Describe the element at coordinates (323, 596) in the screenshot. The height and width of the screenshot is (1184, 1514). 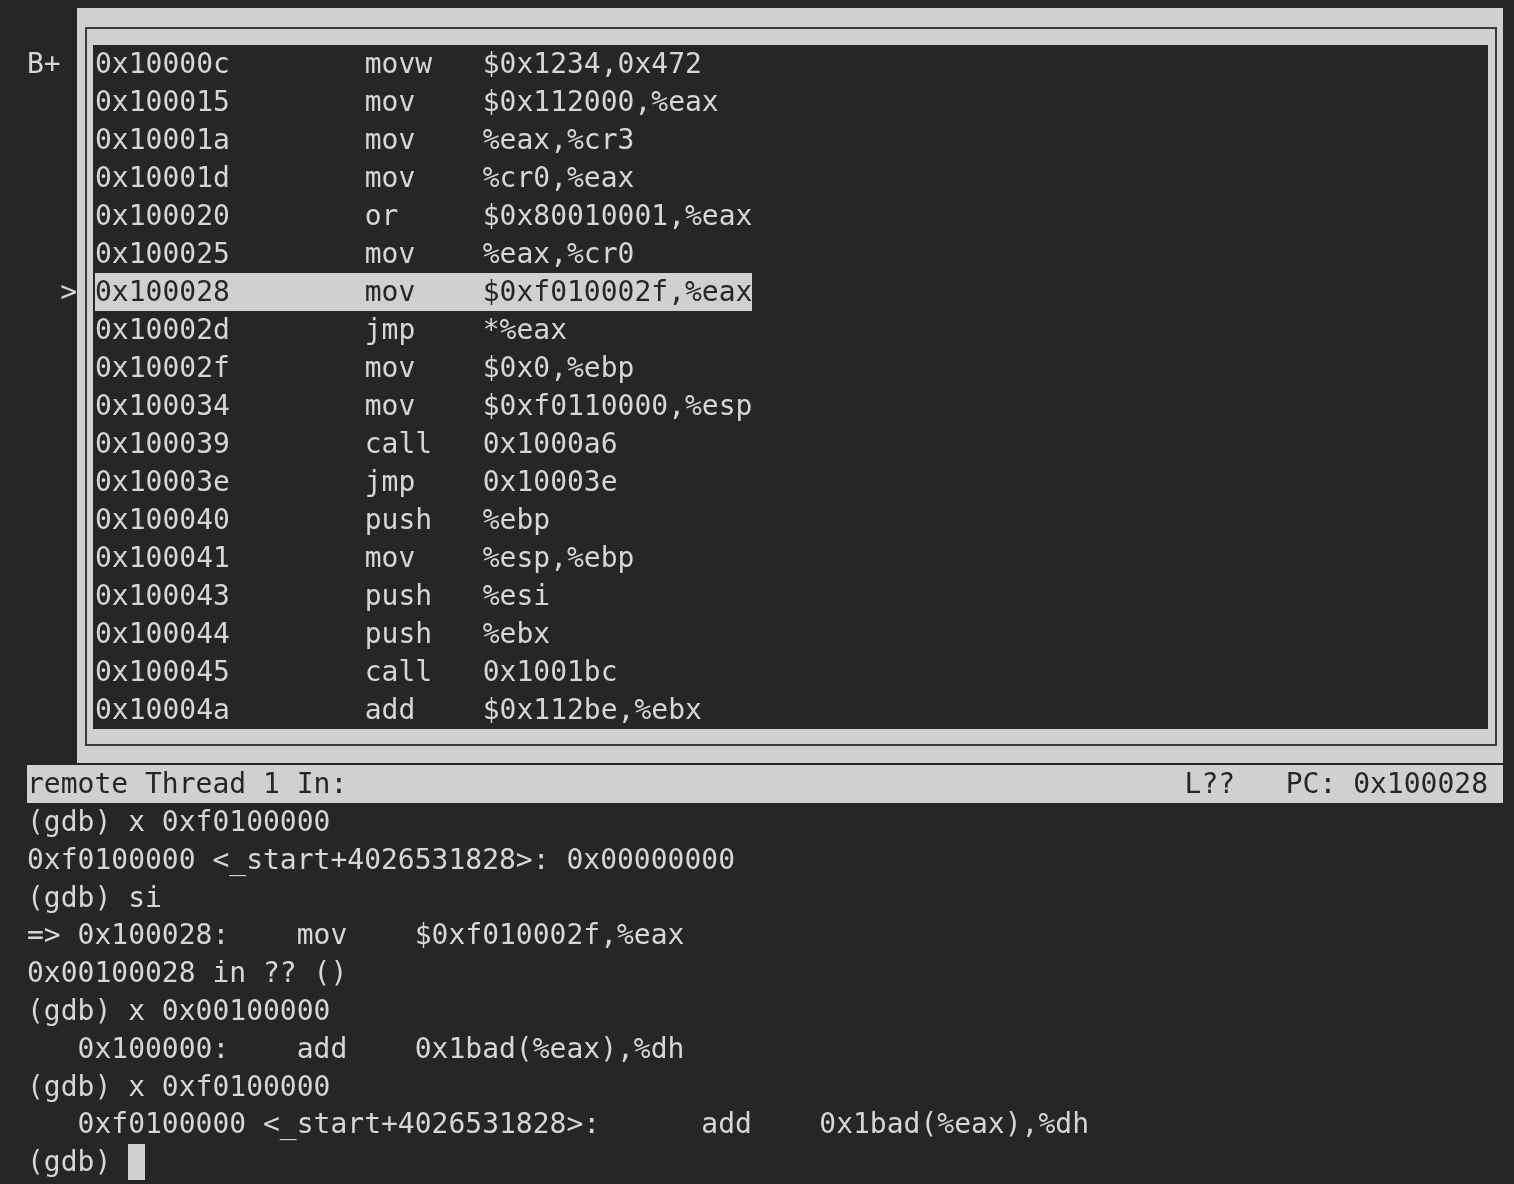
I see `instruction-row: 0x100043 push %esi` at that location.